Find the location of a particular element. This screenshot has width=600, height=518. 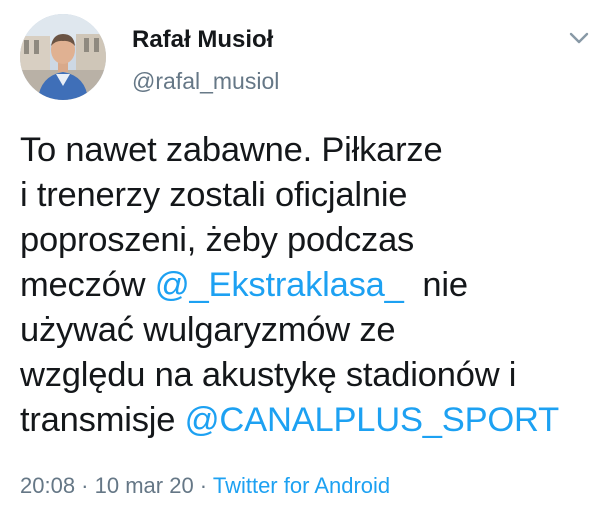

mention-link-ekstraklasa: @_Ekstraklasa_ is located at coordinates (279, 285).